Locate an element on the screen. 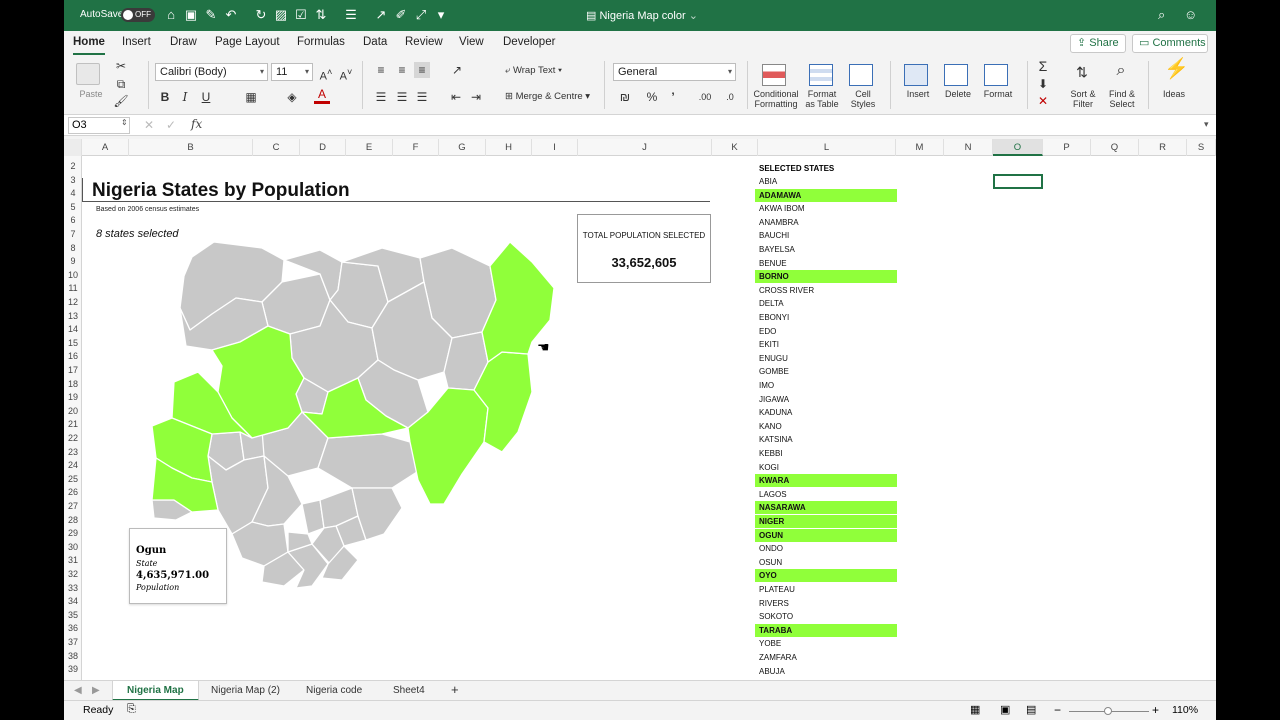 The image size is (1280, 720). conditional-formatting-icon is located at coordinates (774, 75).